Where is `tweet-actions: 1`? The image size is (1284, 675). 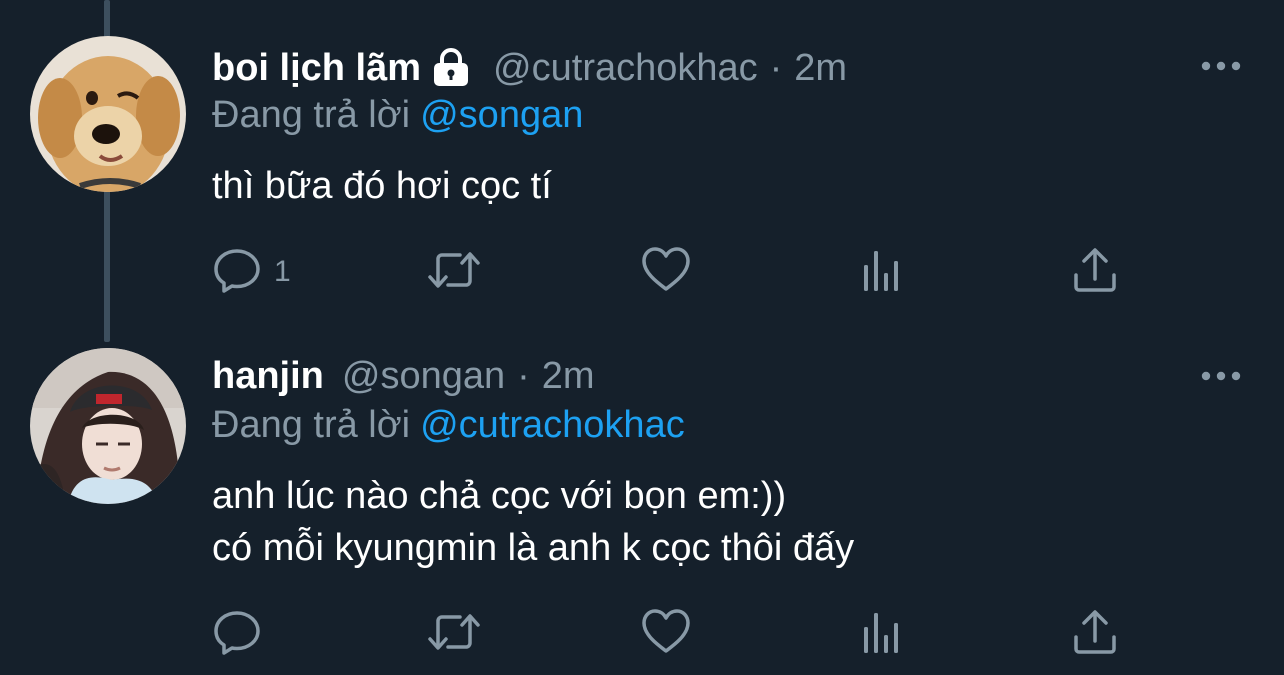
tweet-actions: 1 is located at coordinates (672, 272).